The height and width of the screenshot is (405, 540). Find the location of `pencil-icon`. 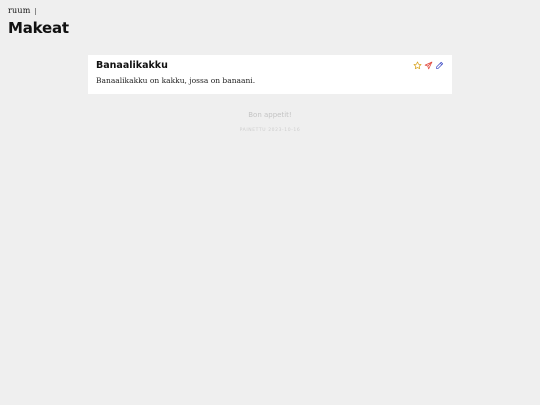

pencil-icon is located at coordinates (439, 65).